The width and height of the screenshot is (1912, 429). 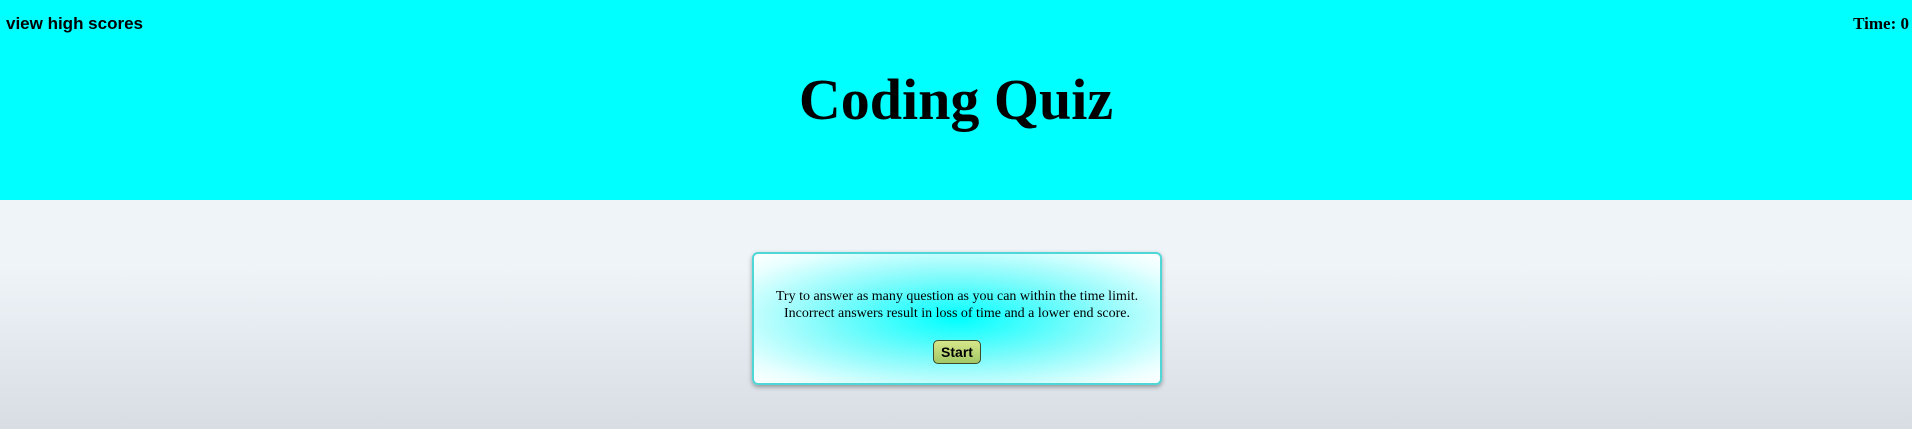 What do you see at coordinates (957, 352) in the screenshot?
I see `start-button: Start` at bounding box center [957, 352].